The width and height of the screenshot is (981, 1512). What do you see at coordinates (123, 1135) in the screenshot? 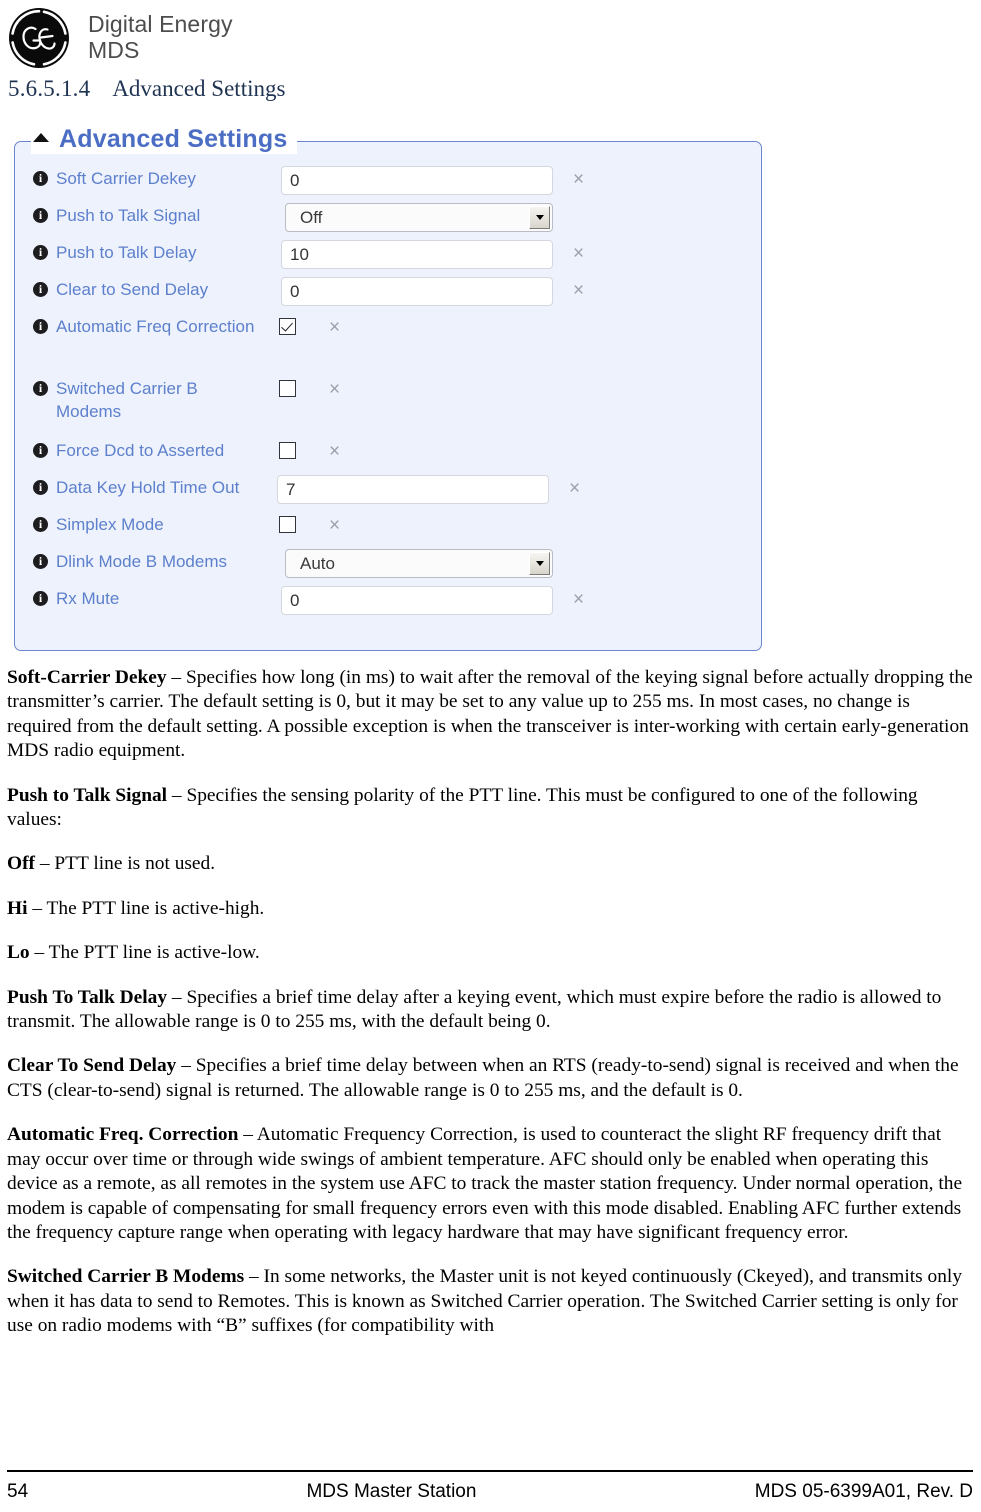
I see `term: Automatic Freq. Correction` at bounding box center [123, 1135].